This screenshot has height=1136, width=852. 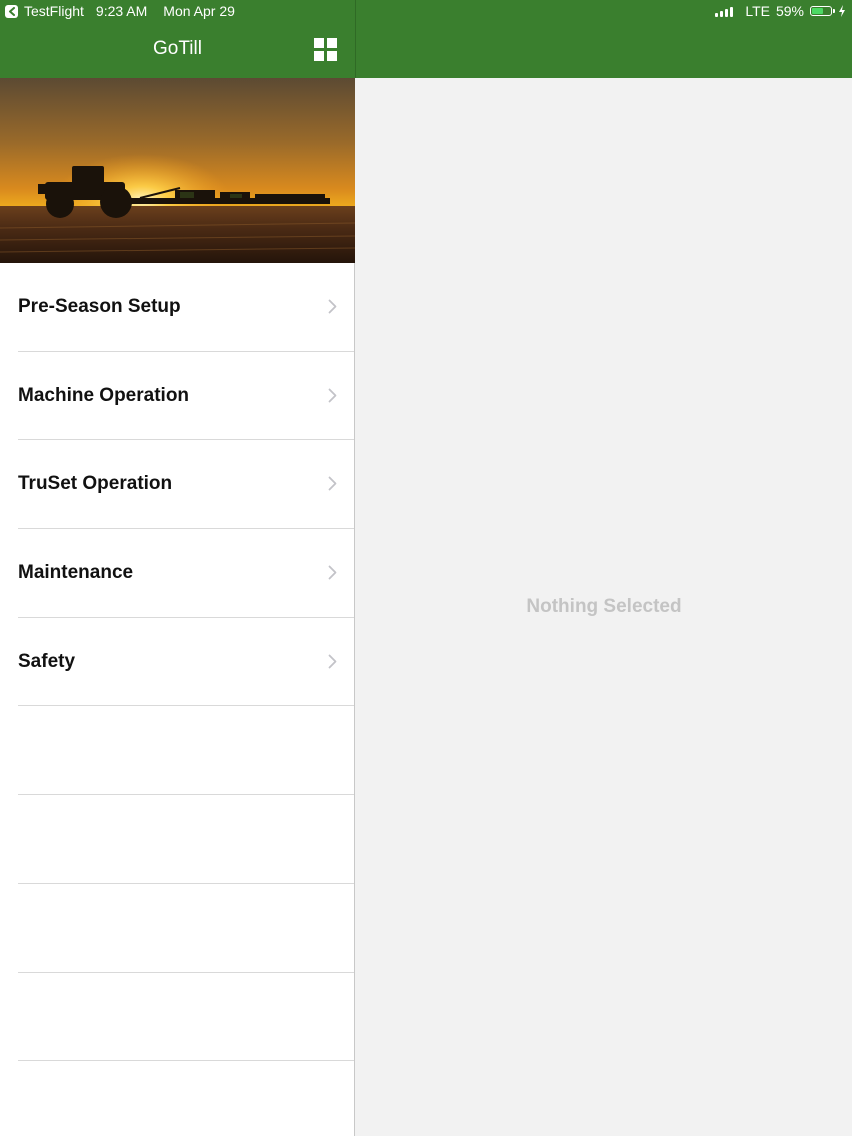 What do you see at coordinates (99, 306) in the screenshot?
I see `menu-item-label: Pre-Season Setup` at bounding box center [99, 306].